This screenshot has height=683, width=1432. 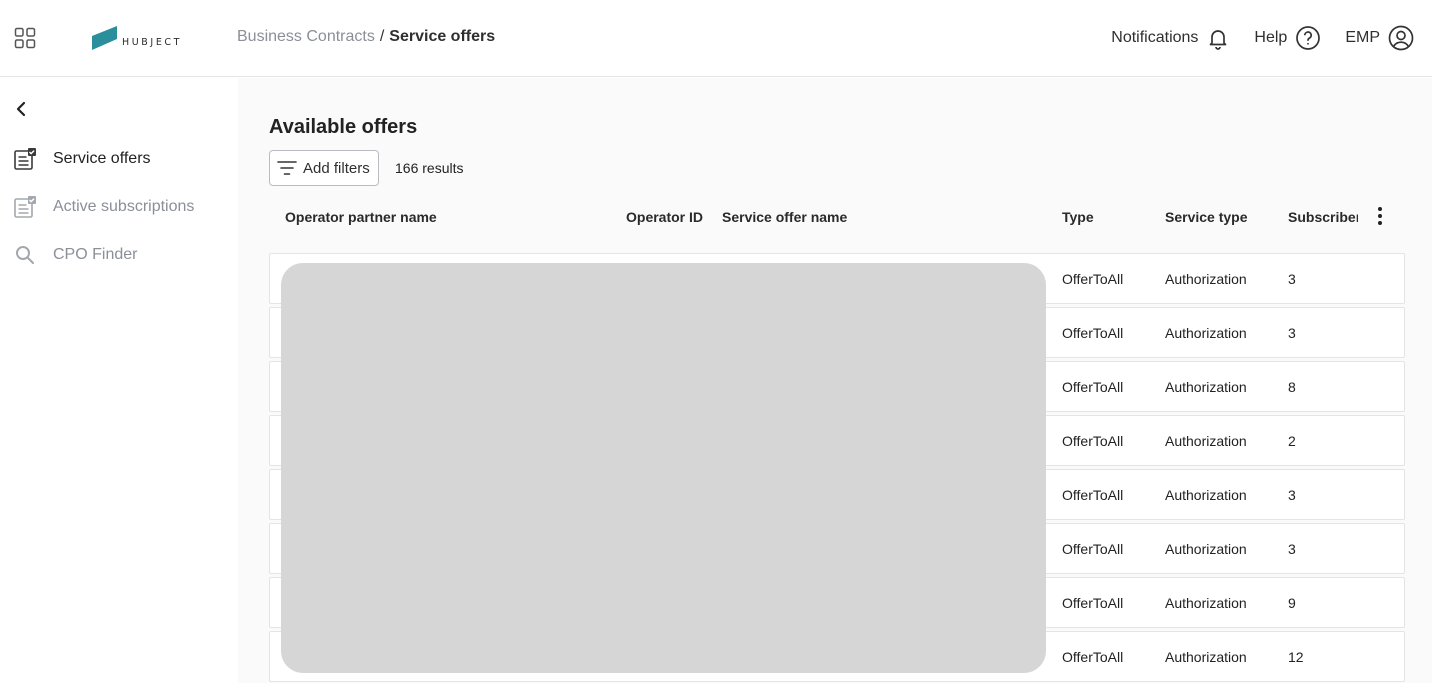 What do you see at coordinates (104, 38) in the screenshot?
I see `logo-mark-icon` at bounding box center [104, 38].